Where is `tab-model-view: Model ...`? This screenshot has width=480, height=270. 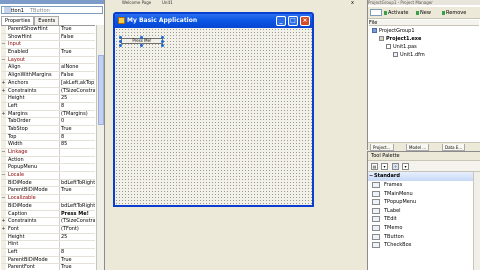
tab-model-view: Model ... is located at coordinates (418, 147).